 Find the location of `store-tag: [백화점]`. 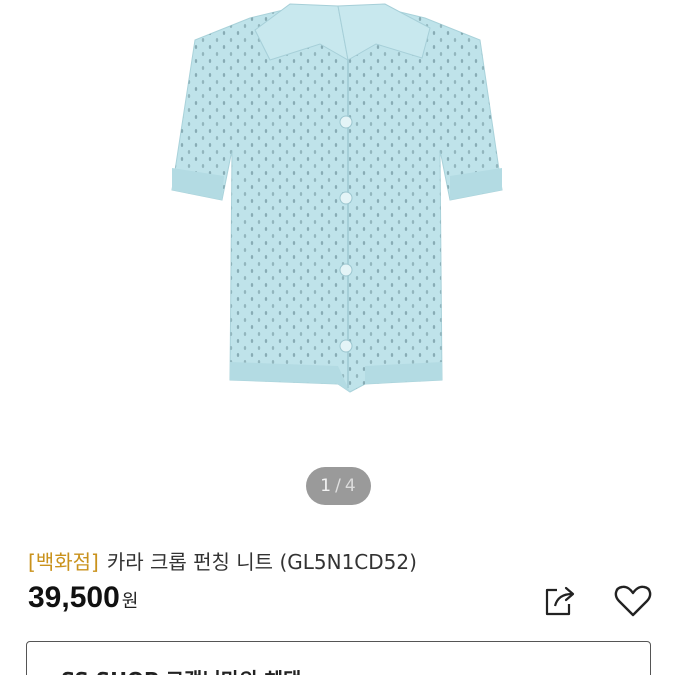

store-tag: [백화점] is located at coordinates (63, 561).